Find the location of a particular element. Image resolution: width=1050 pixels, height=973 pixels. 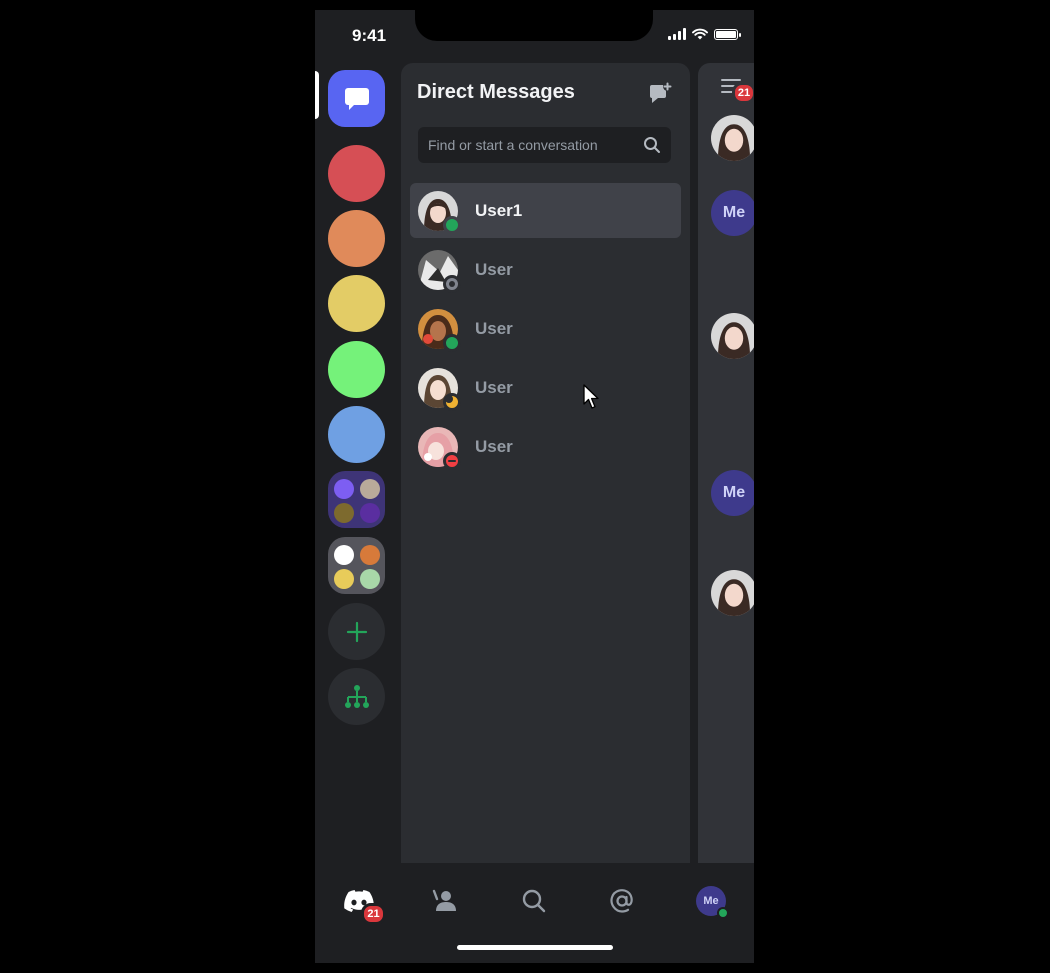

nav-profile: Me is located at coordinates (711, 901).